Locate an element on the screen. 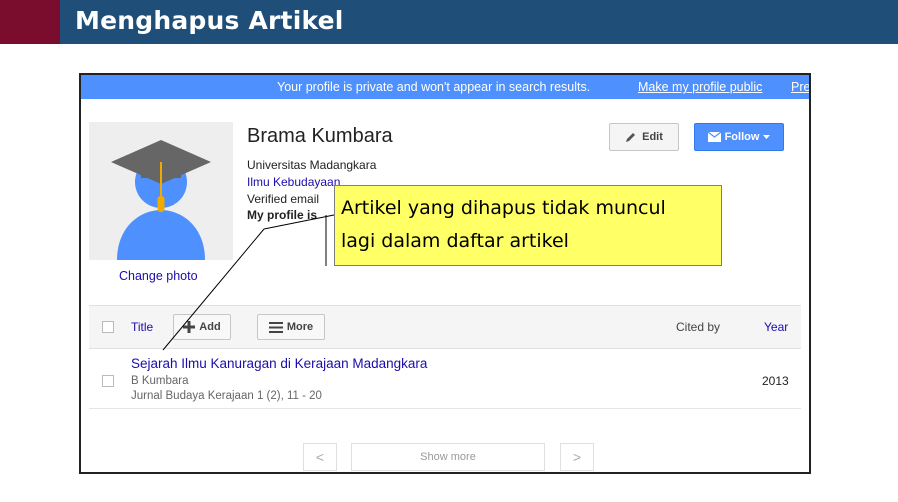 The image size is (898, 502). follow-button: Follow is located at coordinates (739, 137).